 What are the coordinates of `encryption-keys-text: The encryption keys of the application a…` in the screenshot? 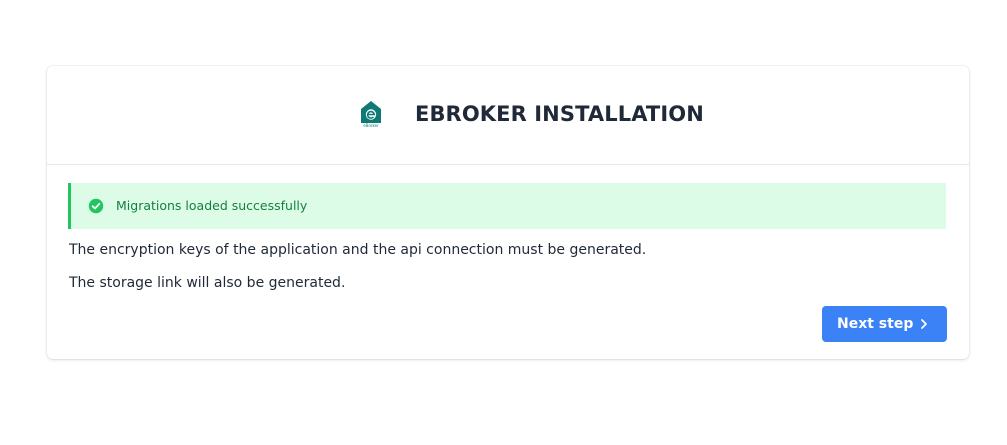 It's located at (358, 250).